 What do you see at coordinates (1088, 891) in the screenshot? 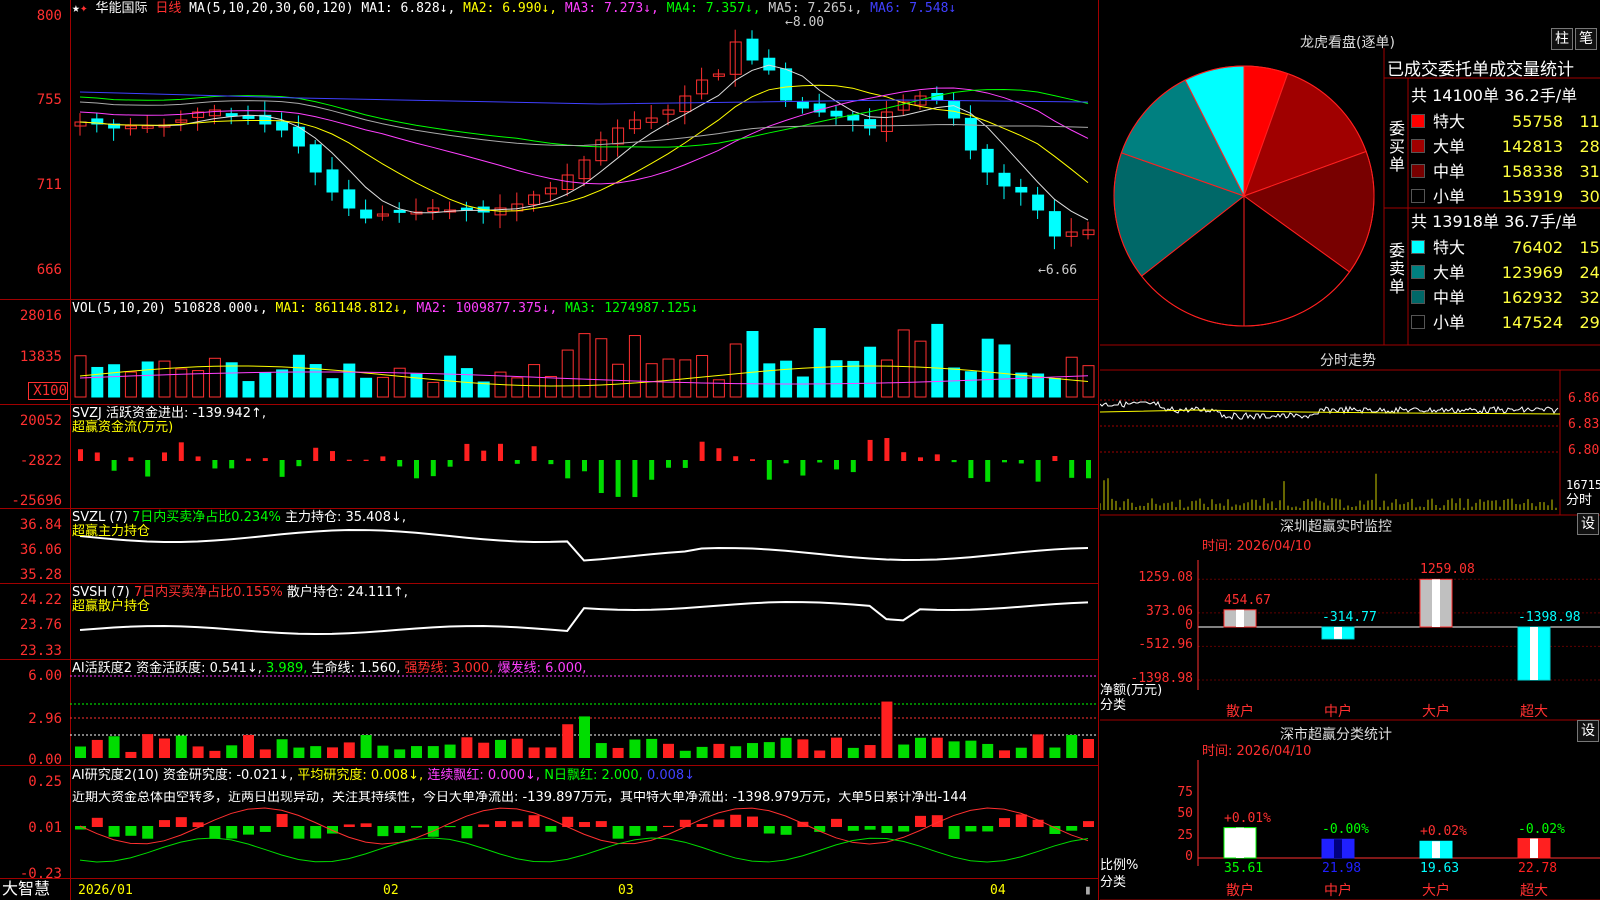
I see `lock-icon: ▮` at bounding box center [1088, 891].